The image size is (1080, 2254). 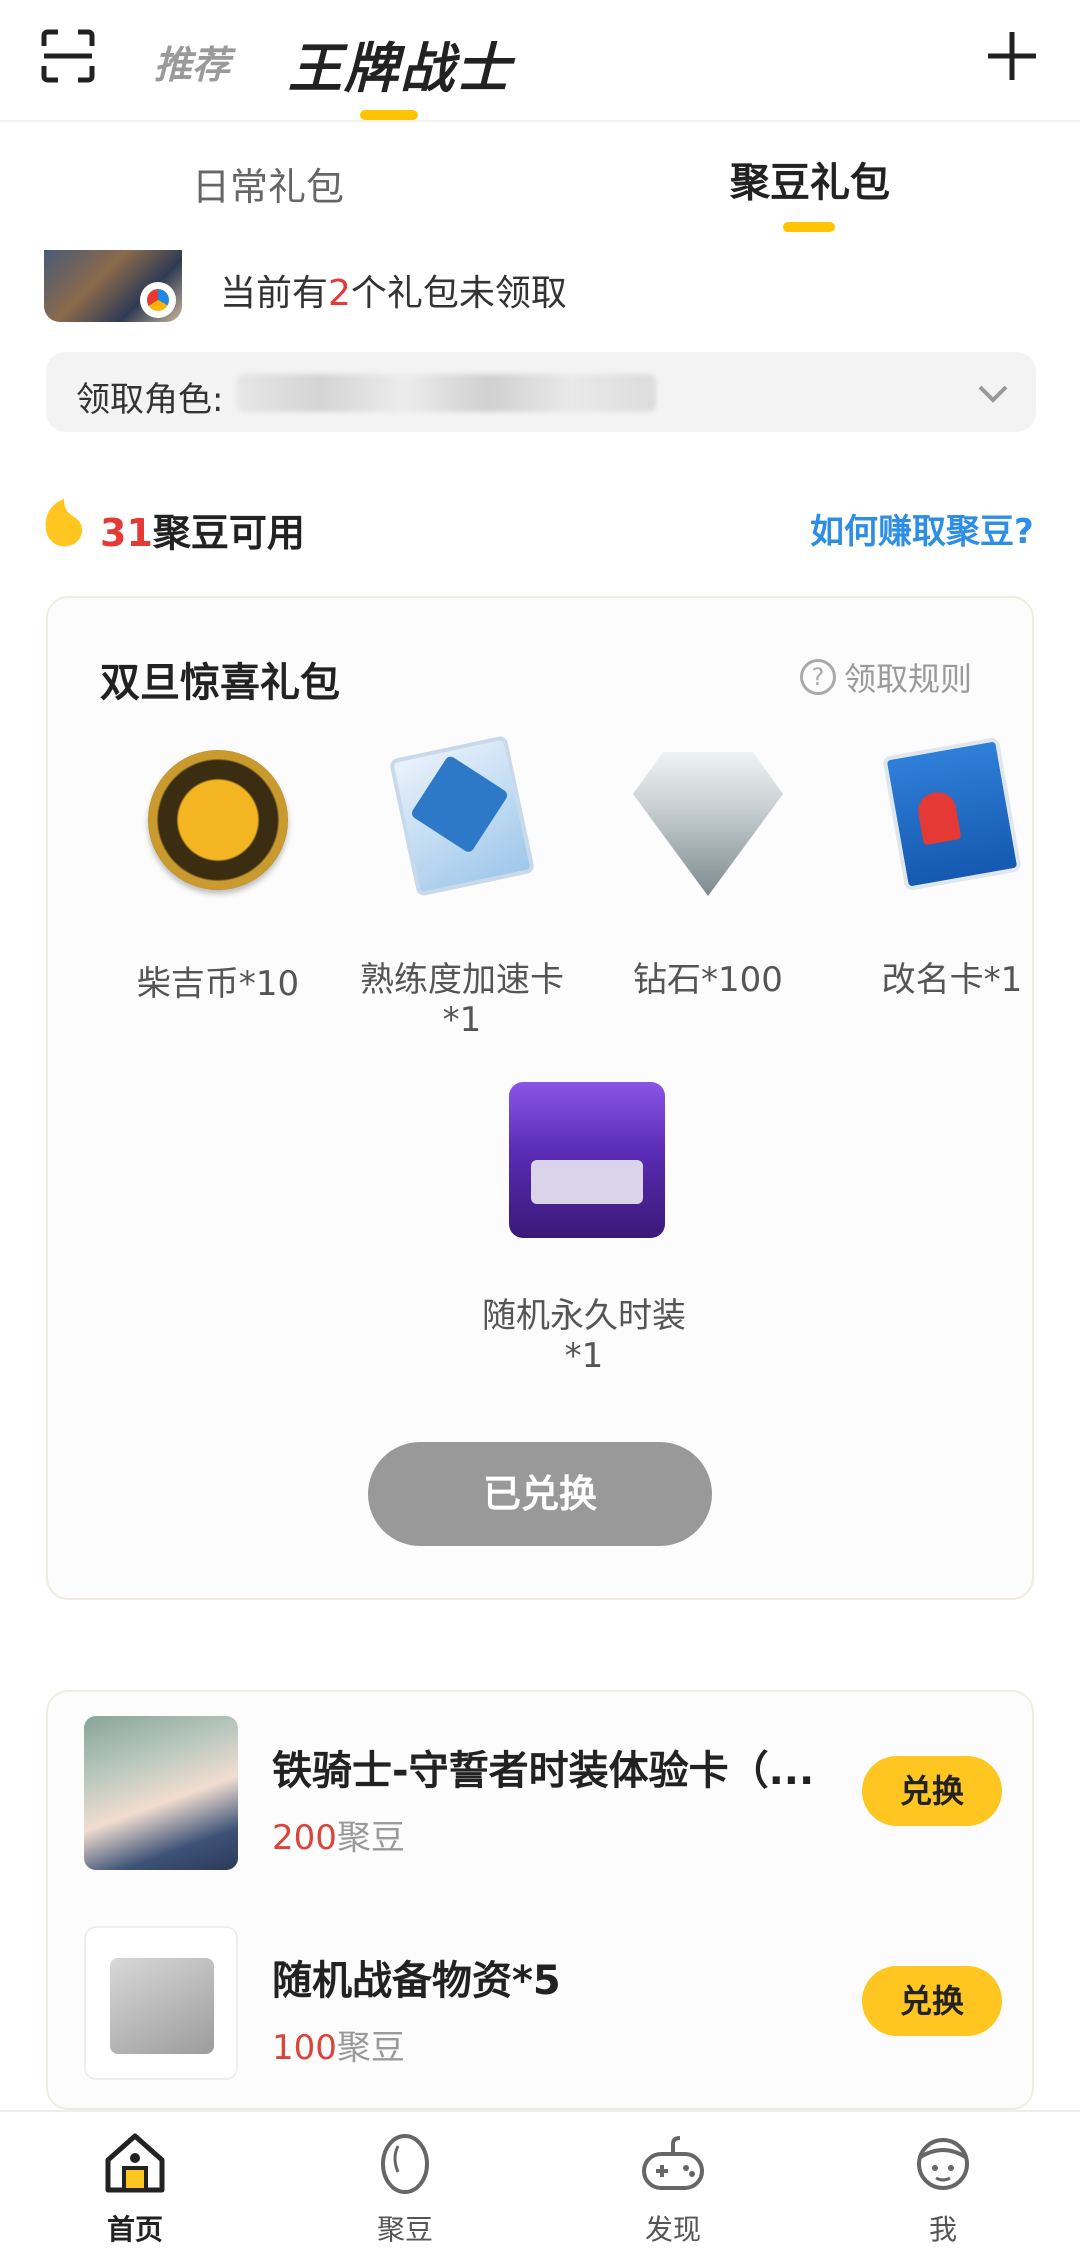 I want to click on price-number: 200, so click(x=304, y=1838).